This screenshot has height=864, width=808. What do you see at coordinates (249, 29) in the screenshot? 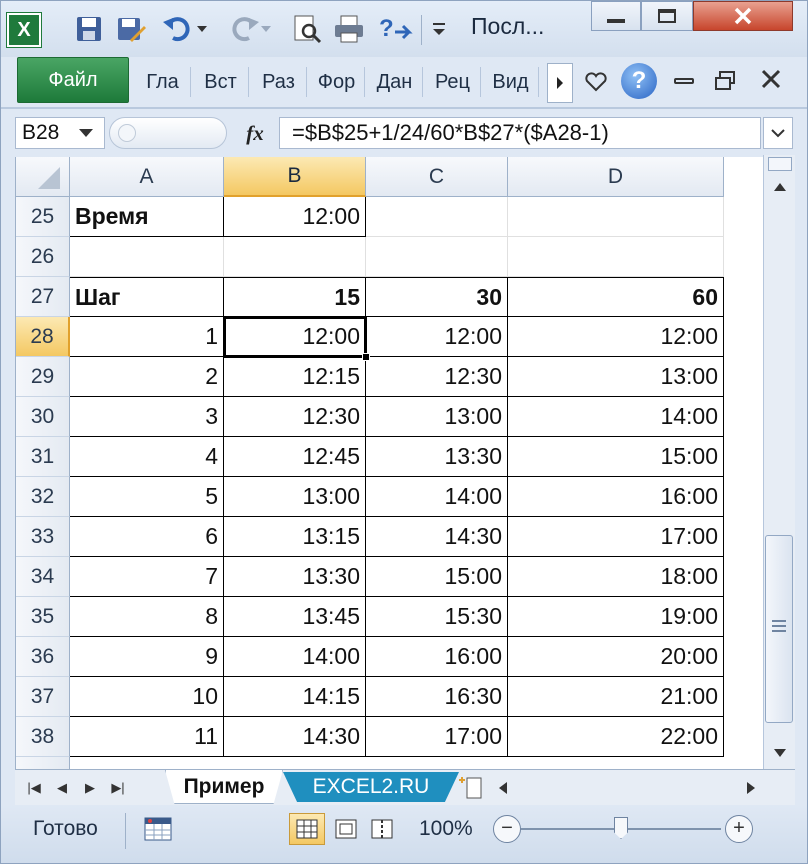
I see `redo-icon` at bounding box center [249, 29].